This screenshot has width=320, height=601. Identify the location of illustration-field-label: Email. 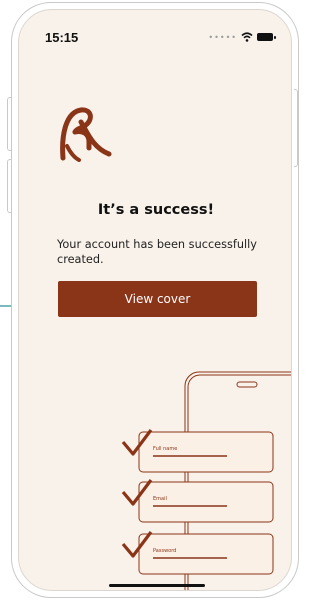
(160, 499).